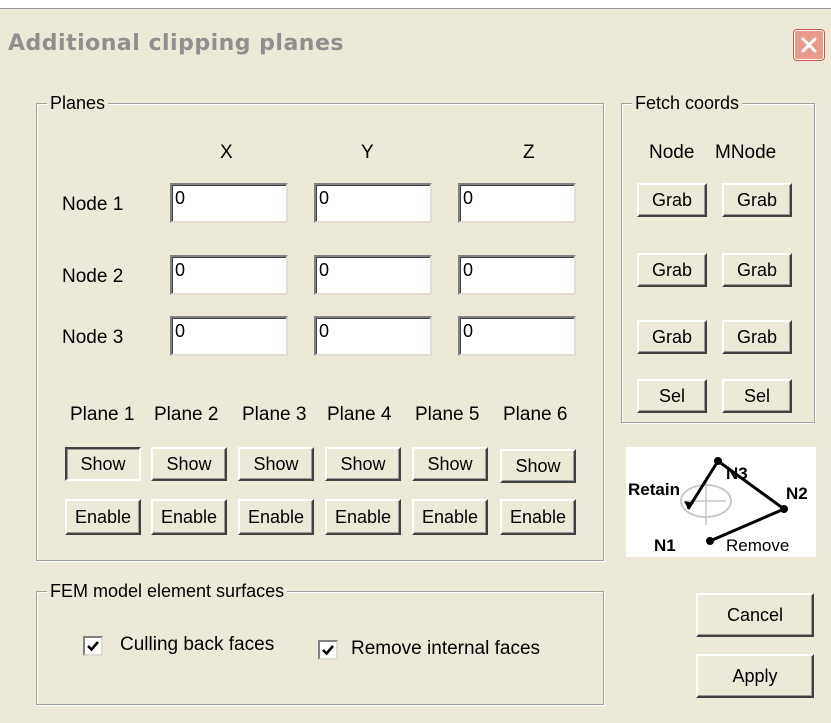 The height and width of the screenshot is (723, 831). Describe the element at coordinates (229, 275) in the screenshot. I see `node2-x-field: 0` at that location.